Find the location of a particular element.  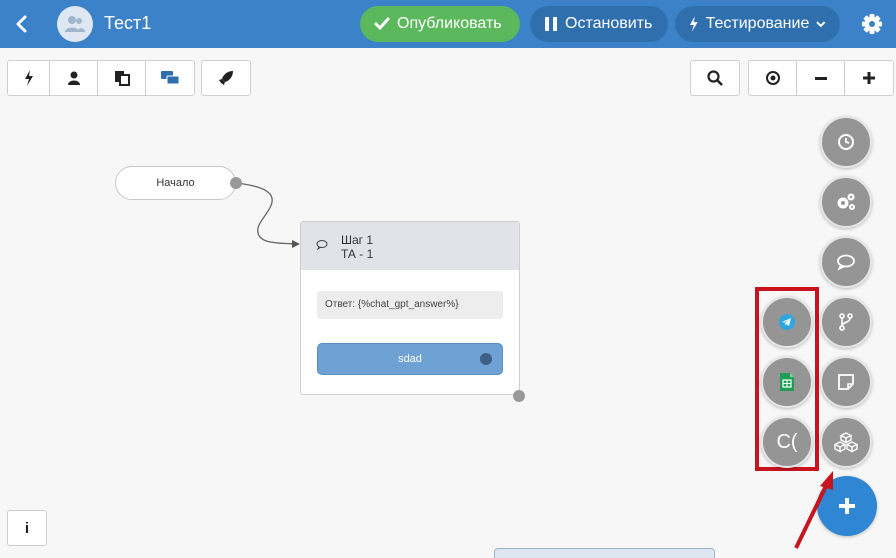

bottom-panel is located at coordinates (604, 553).